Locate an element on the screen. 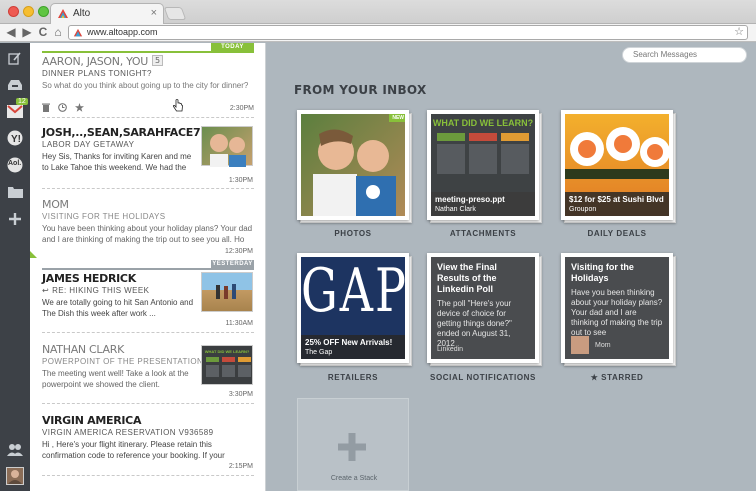 Image resolution: width=756 pixels, height=491 pixels. today-divider is located at coordinates (148, 52).